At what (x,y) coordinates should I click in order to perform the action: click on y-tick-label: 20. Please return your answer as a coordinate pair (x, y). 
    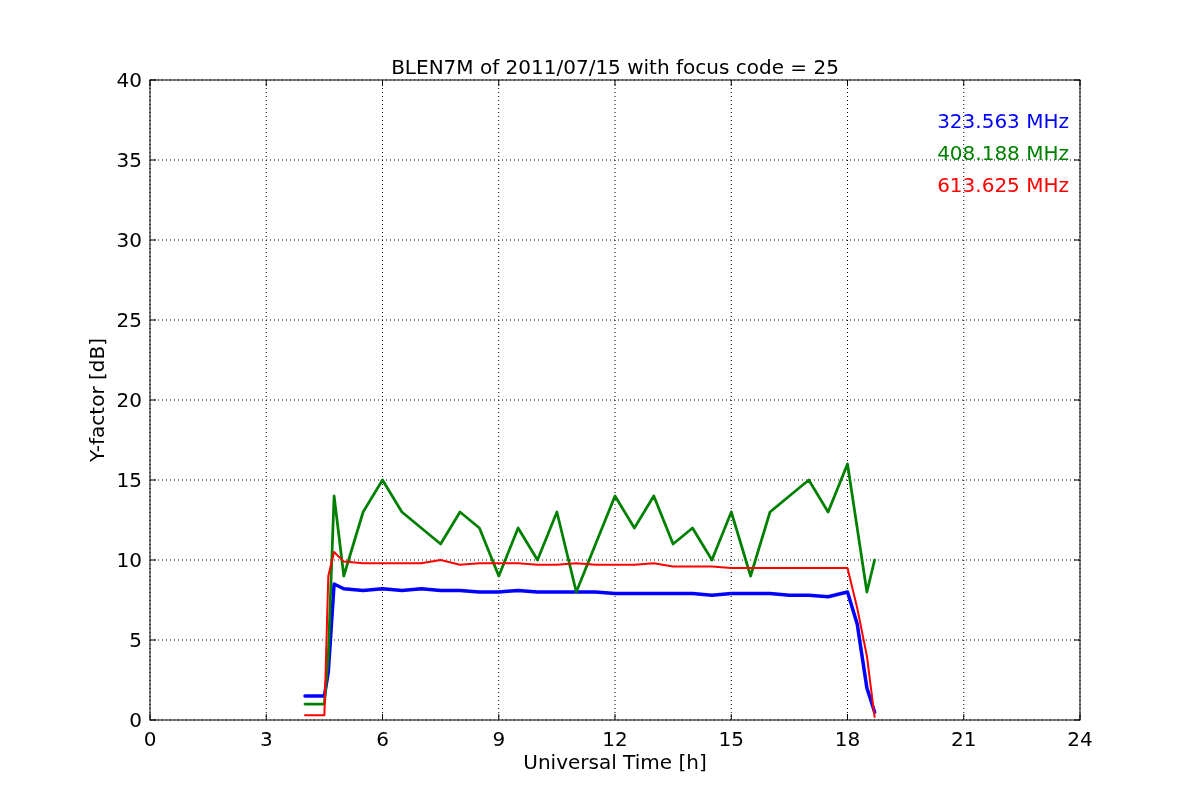
    Looking at the image, I should click on (129, 400).